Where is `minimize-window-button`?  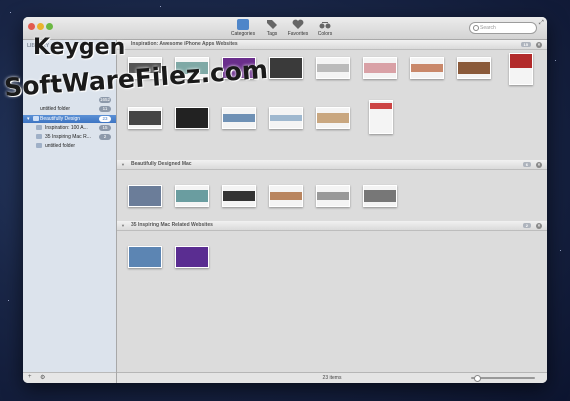 minimize-window-button is located at coordinates (40, 26).